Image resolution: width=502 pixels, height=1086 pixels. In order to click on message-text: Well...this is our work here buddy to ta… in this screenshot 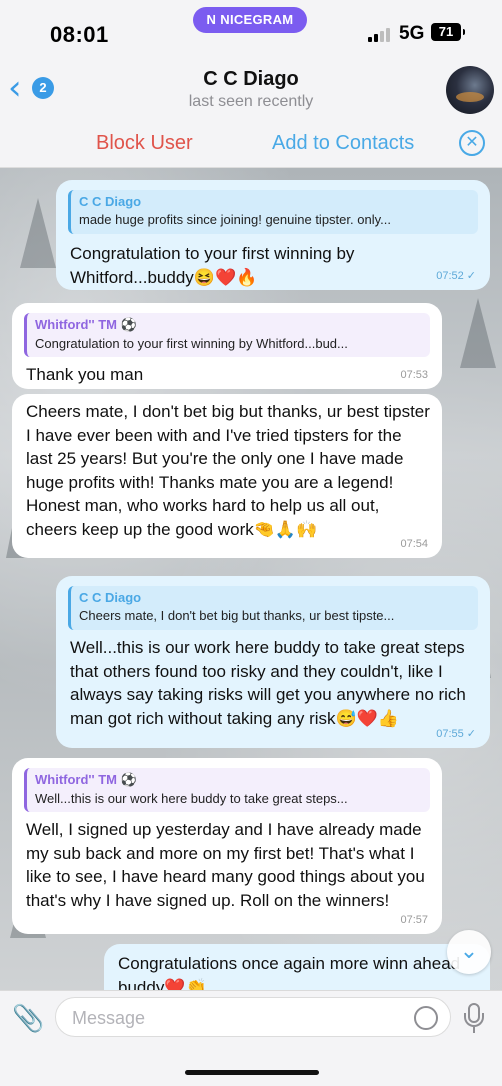, I will do `click(268, 683)`.